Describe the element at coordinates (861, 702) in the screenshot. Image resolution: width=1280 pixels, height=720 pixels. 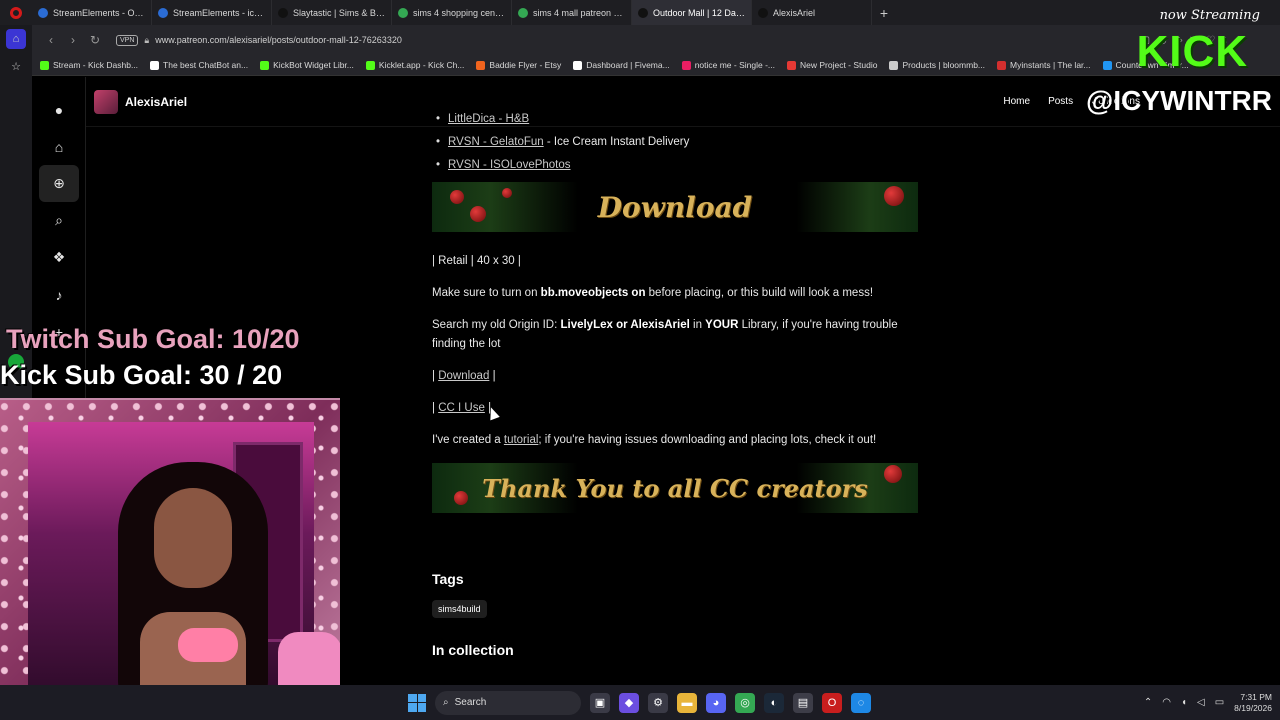
I see `edge-icon: ◌` at that location.